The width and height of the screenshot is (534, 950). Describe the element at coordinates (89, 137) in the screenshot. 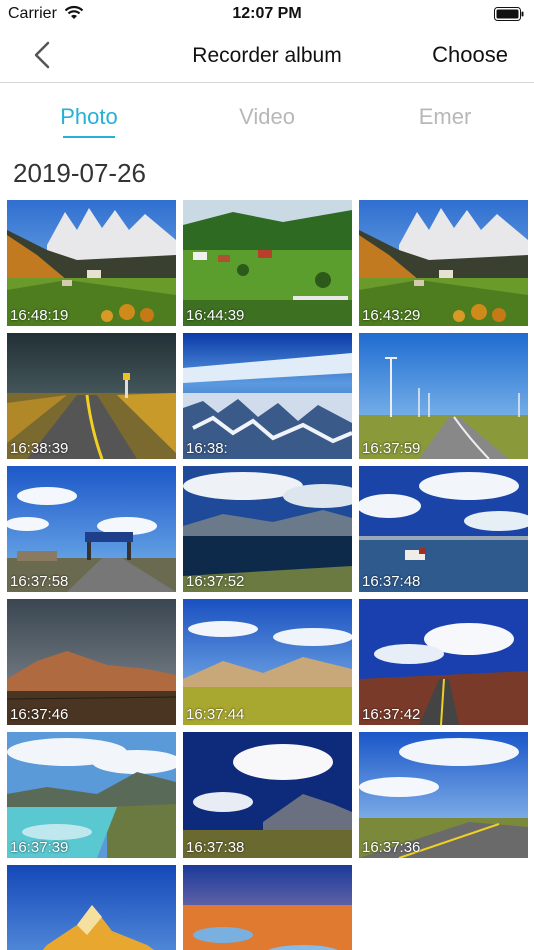

I see `active-tab-indicator` at that location.